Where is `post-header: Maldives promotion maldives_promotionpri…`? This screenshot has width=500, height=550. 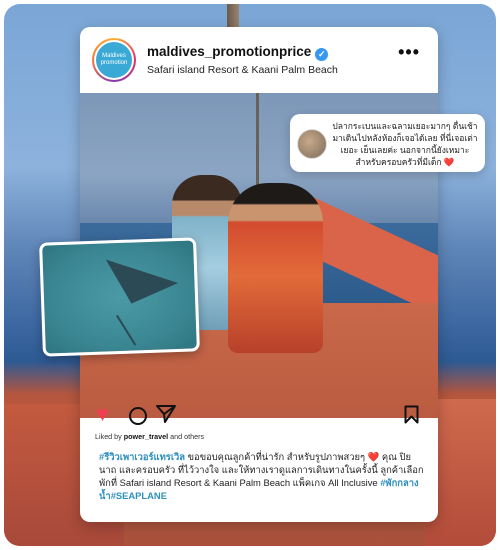 post-header: Maldives promotion maldives_promotionpri… is located at coordinates (259, 60).